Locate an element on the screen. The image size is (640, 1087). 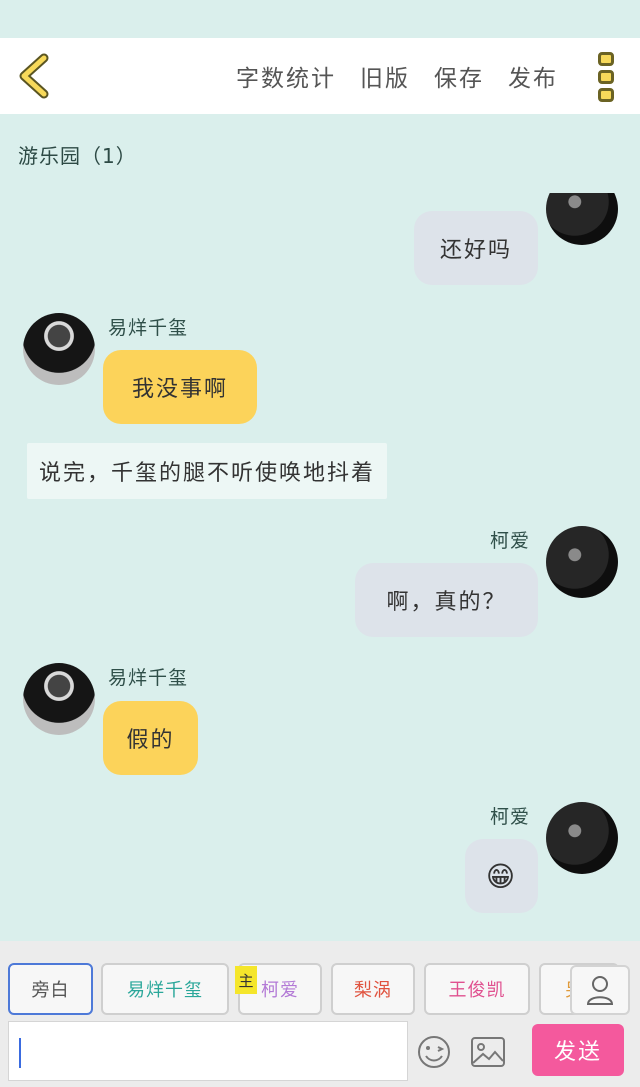
message-input is located at coordinates (208, 1051).